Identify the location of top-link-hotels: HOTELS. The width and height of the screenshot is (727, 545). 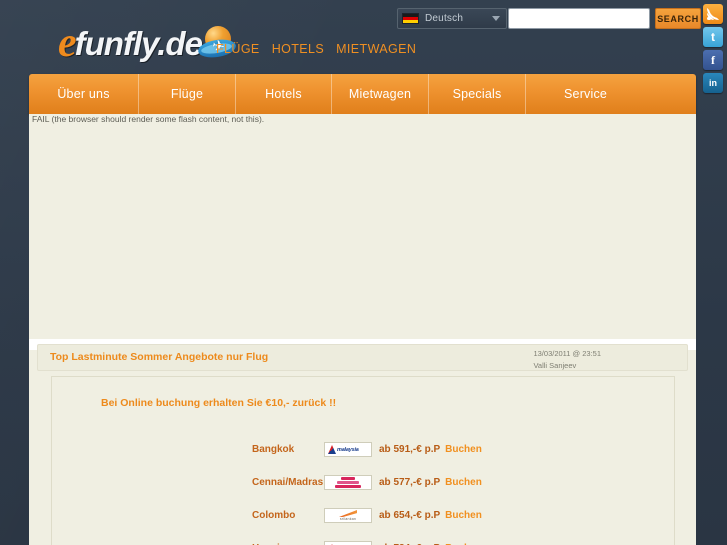
(298, 49).